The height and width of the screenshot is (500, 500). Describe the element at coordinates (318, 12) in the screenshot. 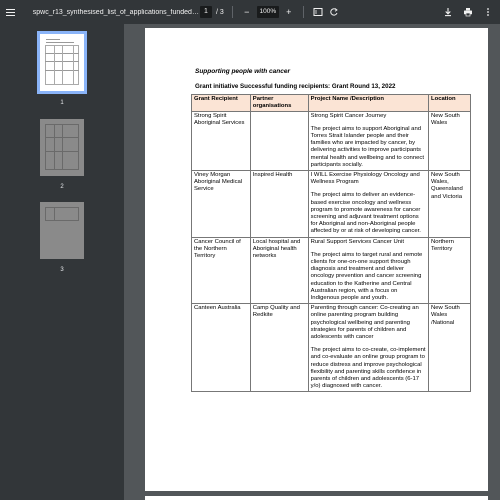

I see `fit-to-page-icon` at that location.